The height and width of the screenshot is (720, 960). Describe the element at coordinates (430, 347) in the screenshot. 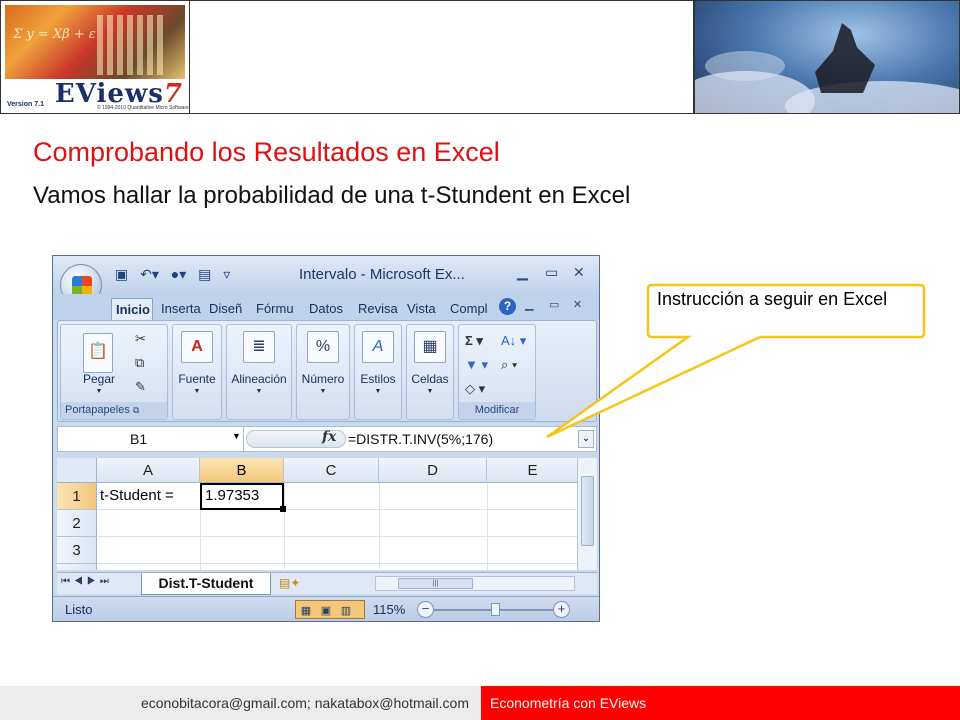

I see `cells-icon: ▦` at that location.